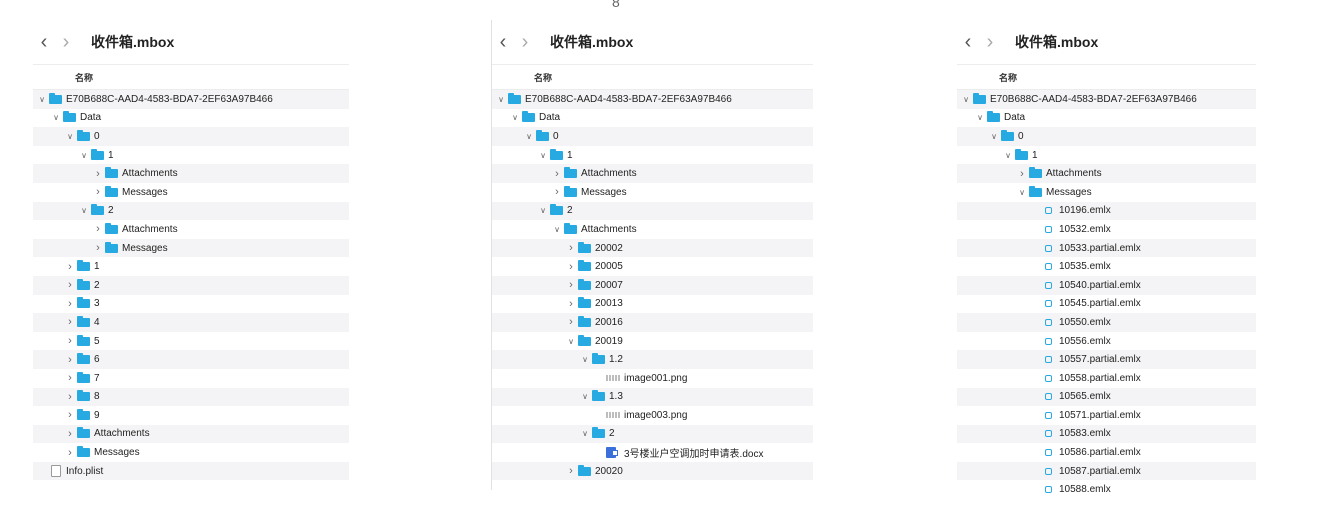 The width and height of the screenshot is (1327, 520). I want to click on tree-row: › 4, so click(191, 322).